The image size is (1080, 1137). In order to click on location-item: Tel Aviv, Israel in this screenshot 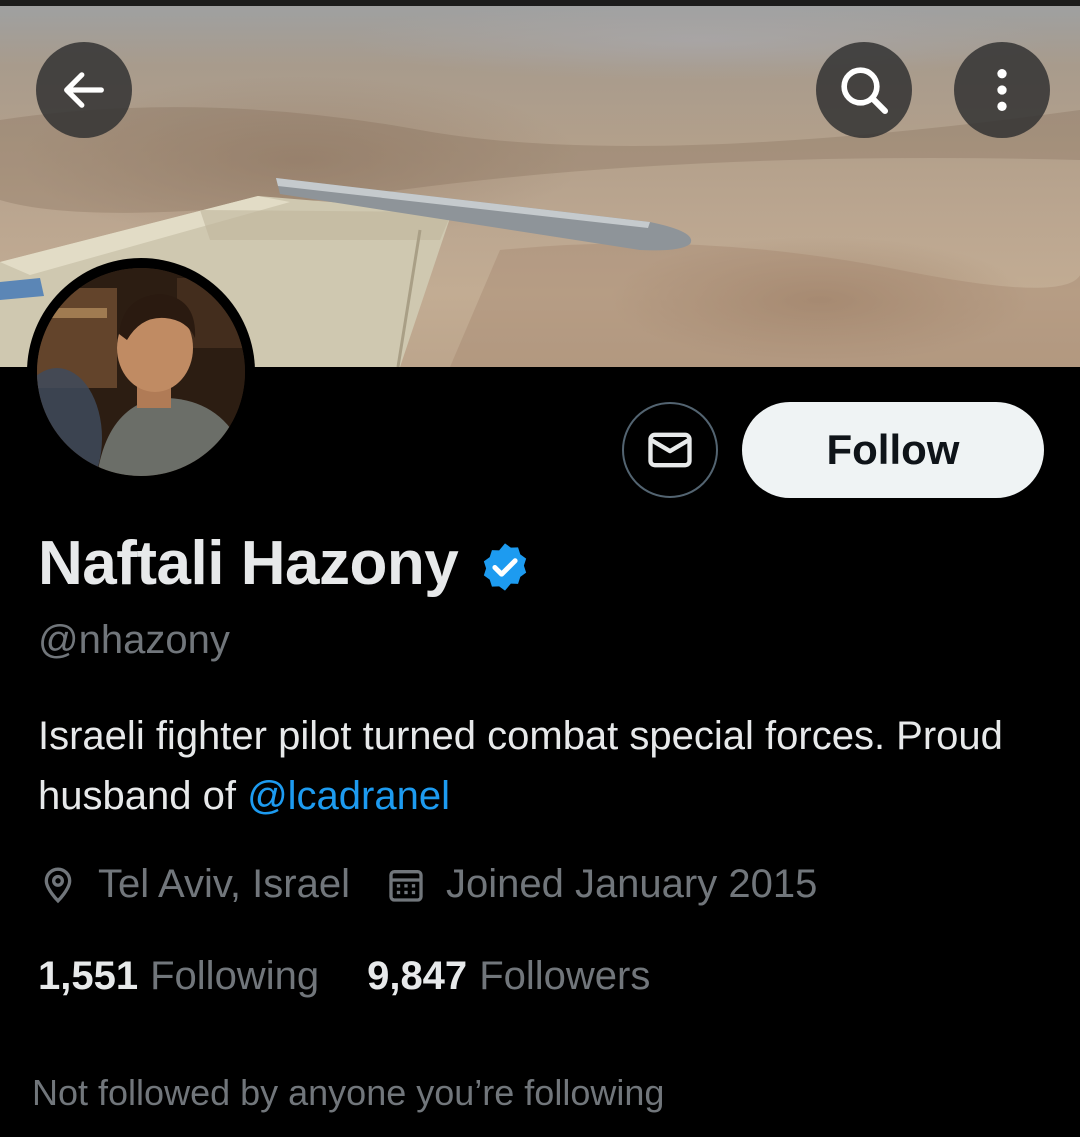, I will do `click(194, 884)`.